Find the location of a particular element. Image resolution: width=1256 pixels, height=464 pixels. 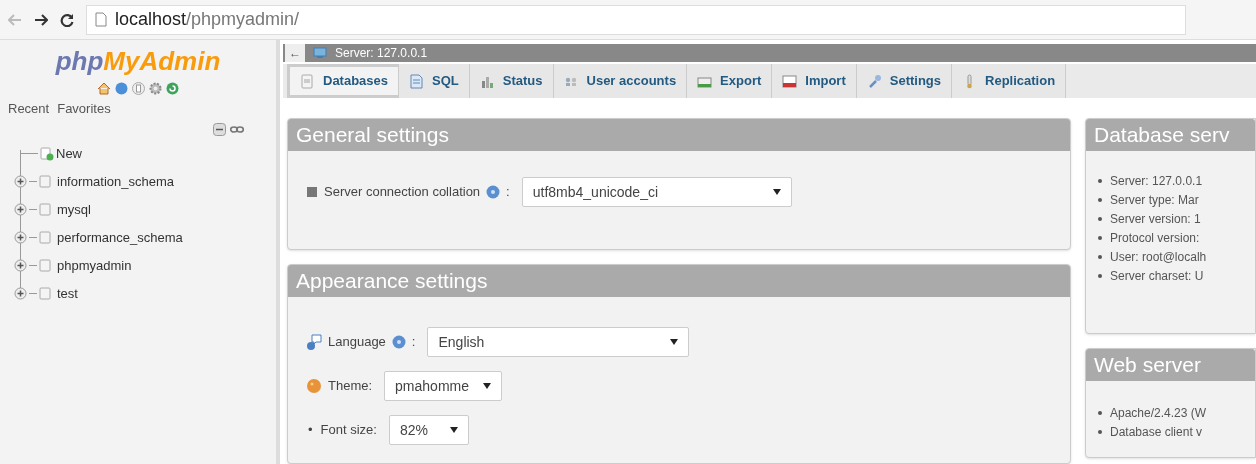

info-item: User: root@localh is located at coordinates (1158, 257).